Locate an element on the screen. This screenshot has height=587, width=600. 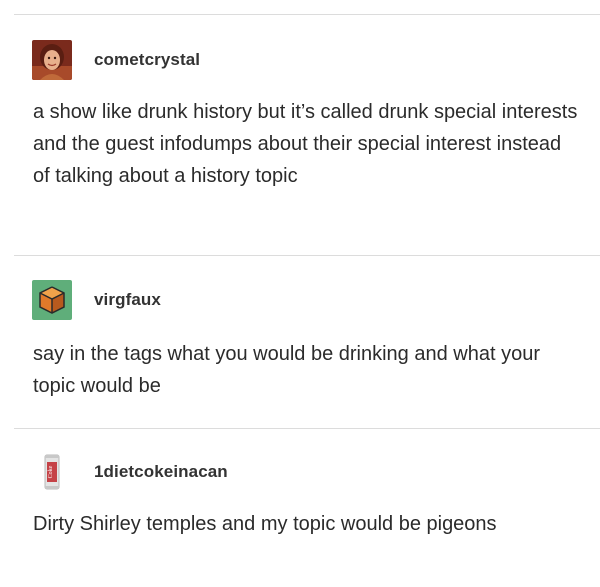
post-header: Coke 1dietcokeinacan is located at coordinates (130, 472).